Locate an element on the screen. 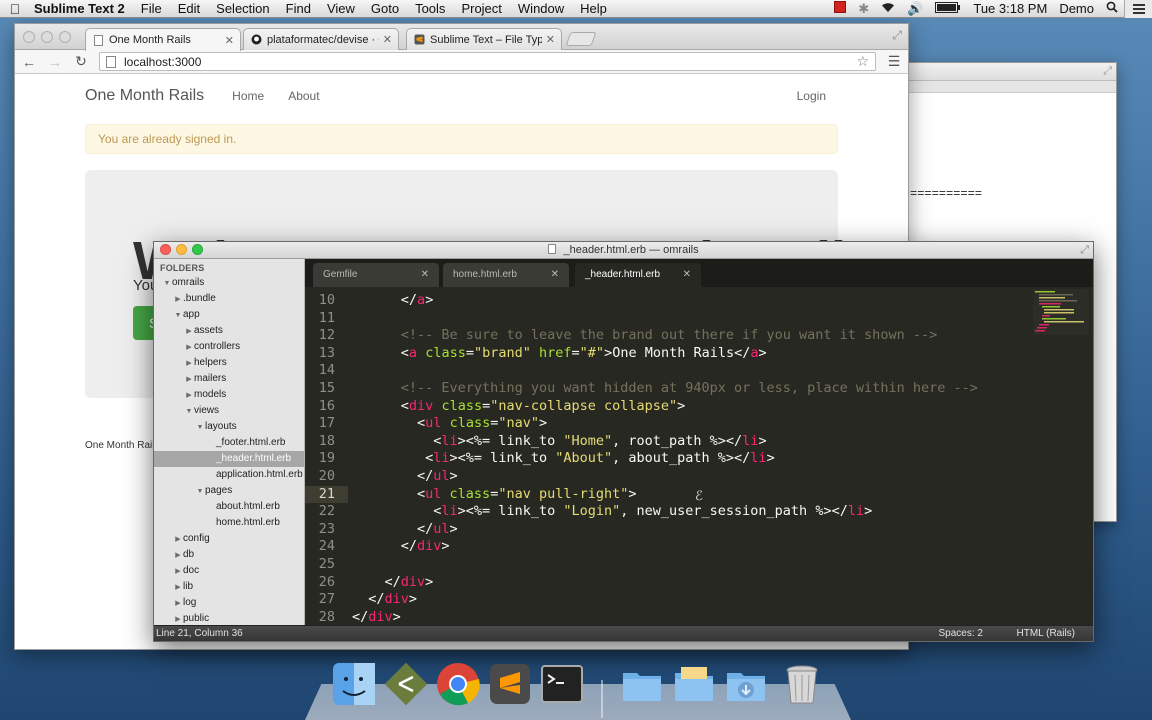  site-nav-login: Login is located at coordinates (811, 96).